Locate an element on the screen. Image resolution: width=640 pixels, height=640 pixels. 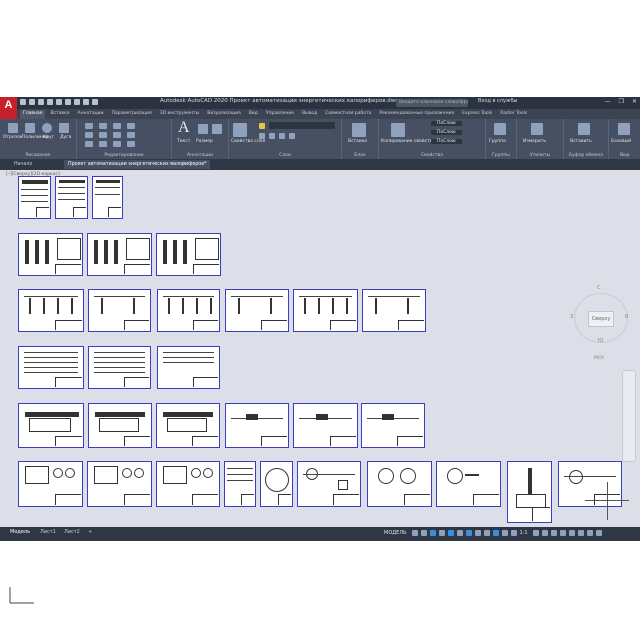
add-layout-button: + is located at coordinates (90, 532).